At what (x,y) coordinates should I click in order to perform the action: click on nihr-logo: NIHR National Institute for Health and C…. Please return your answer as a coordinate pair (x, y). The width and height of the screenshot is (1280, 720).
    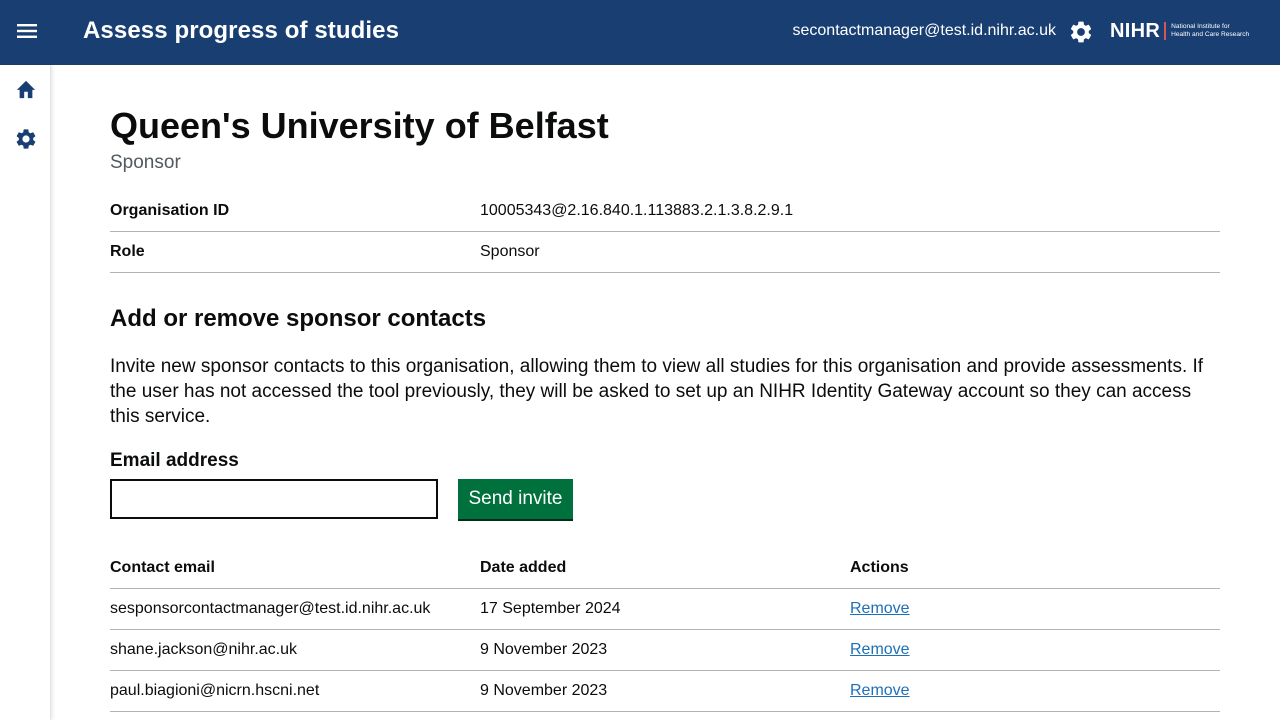
    Looking at the image, I should click on (1179, 31).